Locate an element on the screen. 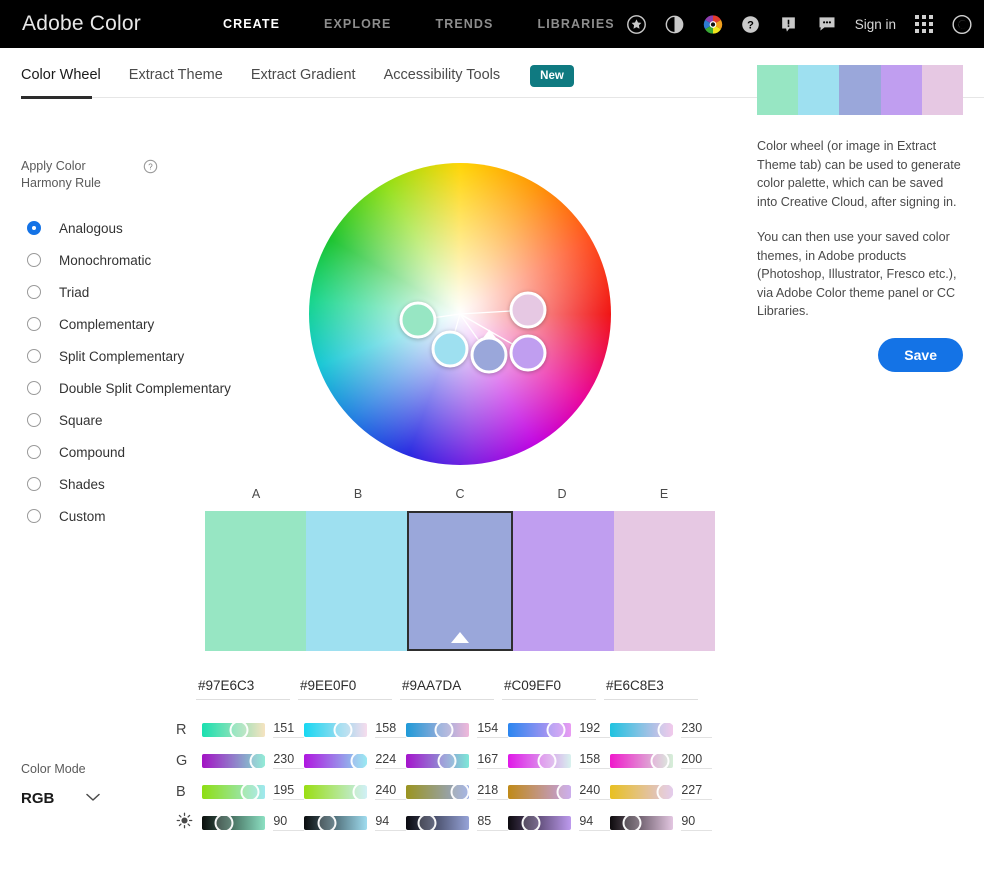 The width and height of the screenshot is (984, 877). wheel-handle-d is located at coordinates (528, 353).